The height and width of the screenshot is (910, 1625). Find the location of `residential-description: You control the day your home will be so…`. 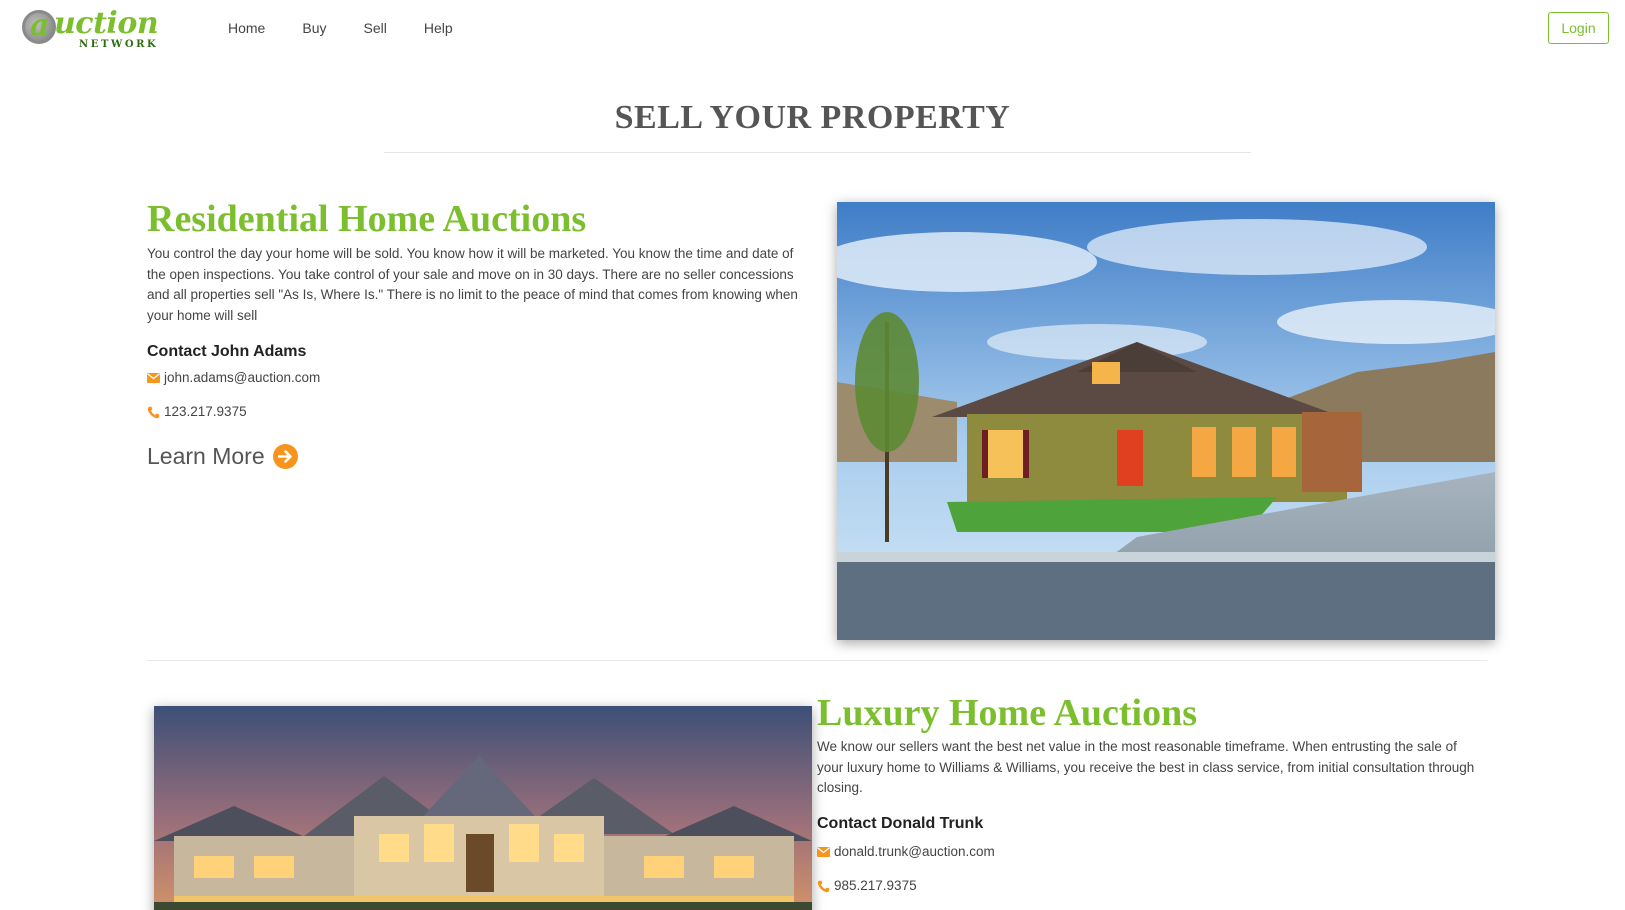

residential-description: You control the day your home will be so… is located at coordinates (472, 284).